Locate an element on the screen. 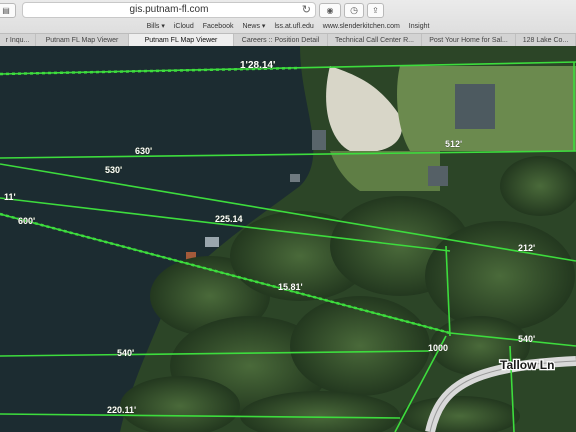  road-label: Tallow Ln is located at coordinates (527, 365).